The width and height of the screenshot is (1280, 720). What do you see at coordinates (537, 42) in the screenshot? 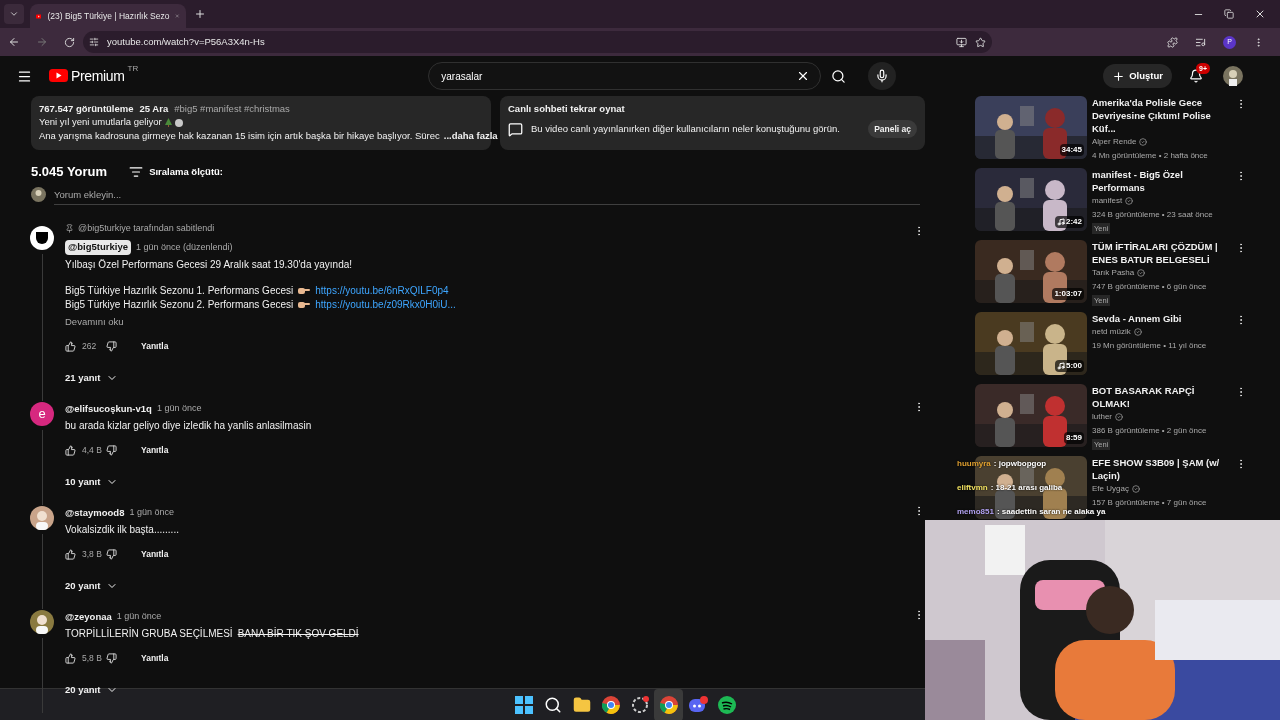
I see `address-field: youtube.com/watch?v=P56A3X4n-Hs` at bounding box center [537, 42].